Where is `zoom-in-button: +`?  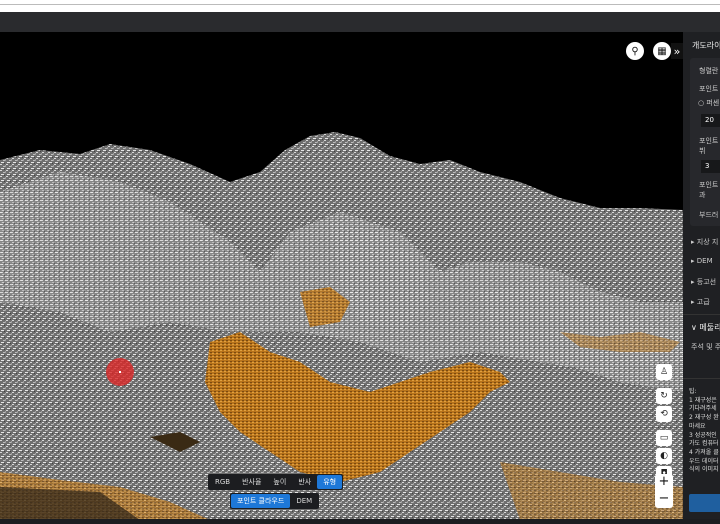
zoom-in-button: + is located at coordinates (664, 482).